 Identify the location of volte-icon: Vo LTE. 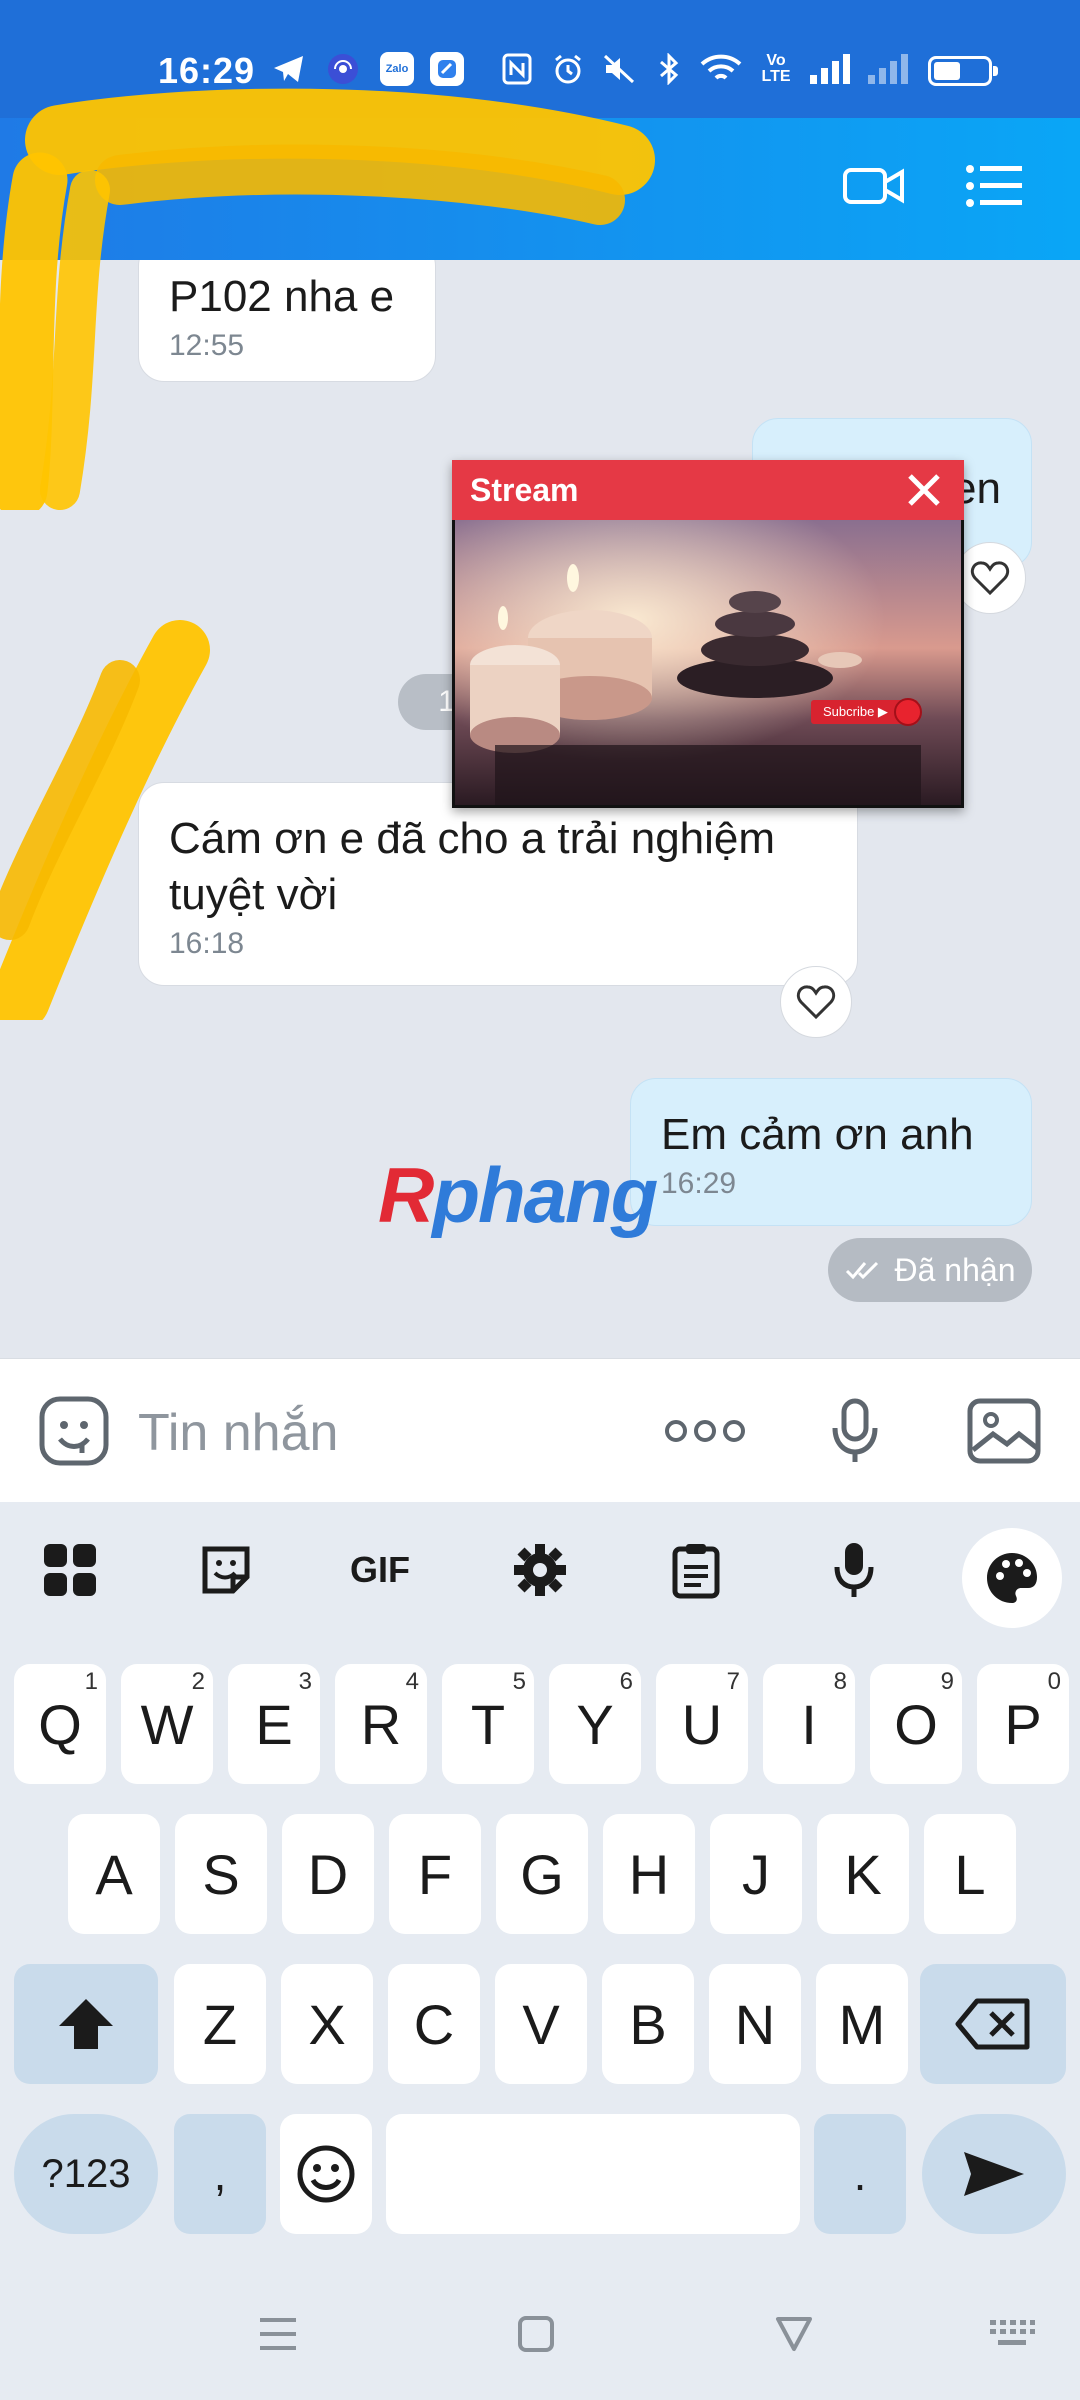
(776, 68).